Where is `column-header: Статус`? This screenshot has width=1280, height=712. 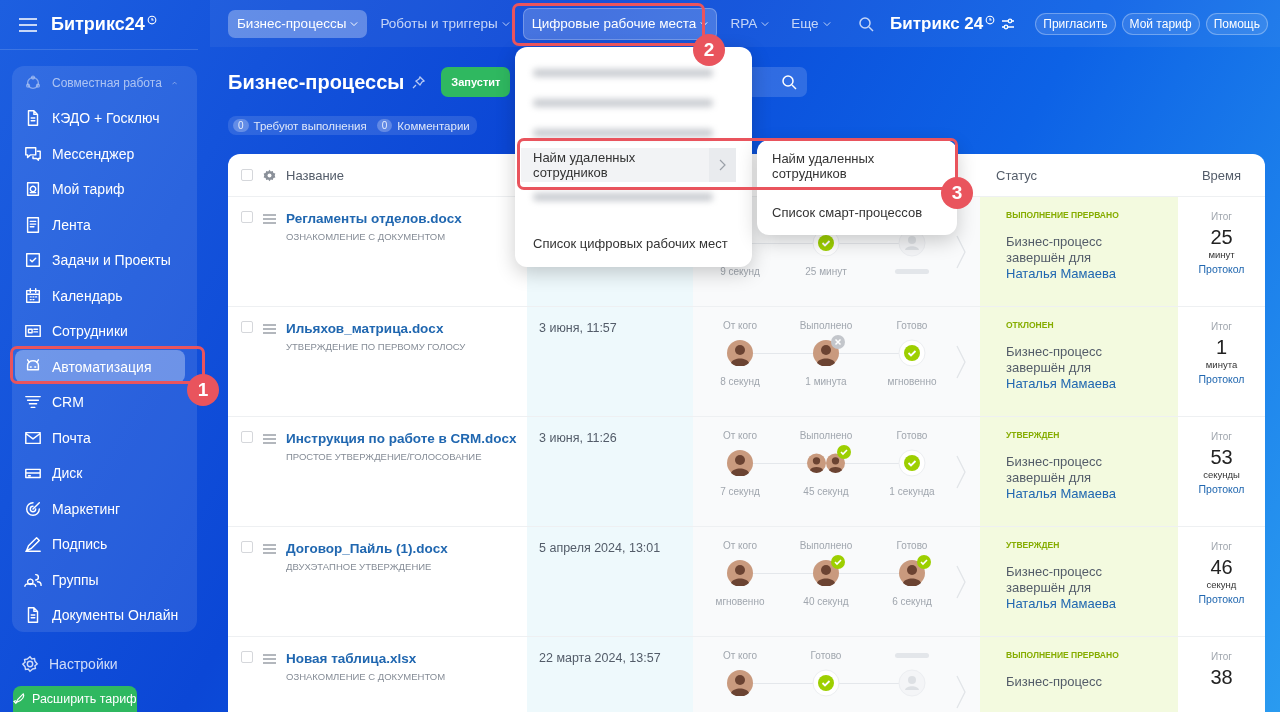 column-header: Статус is located at coordinates (1017, 175).